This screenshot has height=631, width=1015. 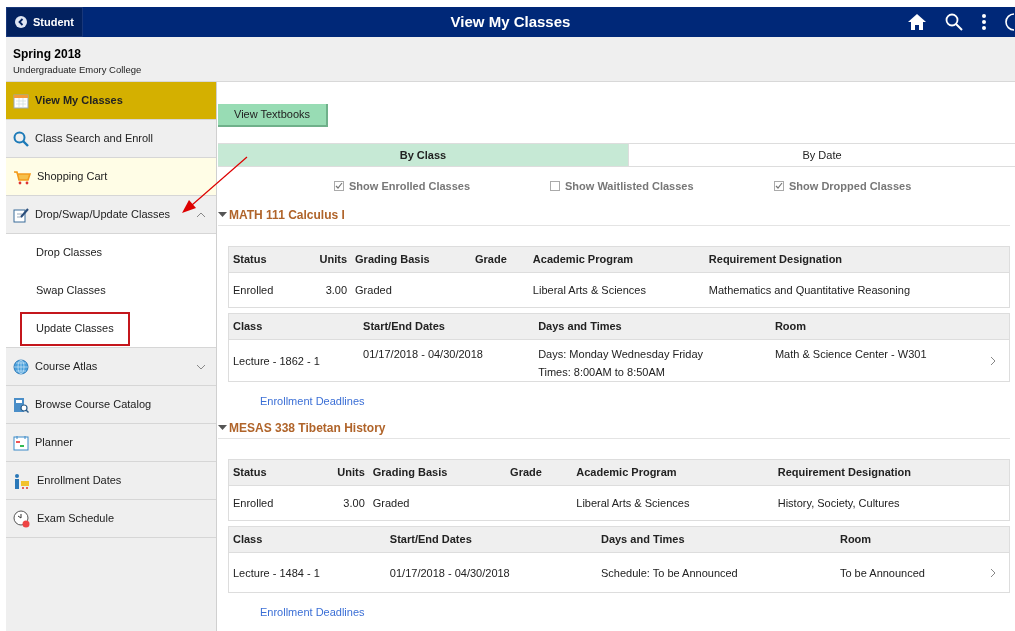 What do you see at coordinates (984, 22) in the screenshot?
I see `more-icon` at bounding box center [984, 22].